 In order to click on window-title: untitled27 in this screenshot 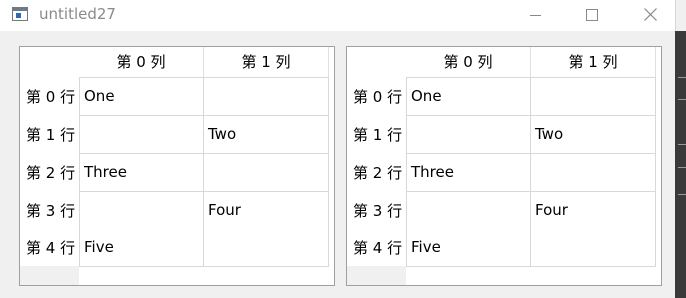, I will do `click(77, 14)`.